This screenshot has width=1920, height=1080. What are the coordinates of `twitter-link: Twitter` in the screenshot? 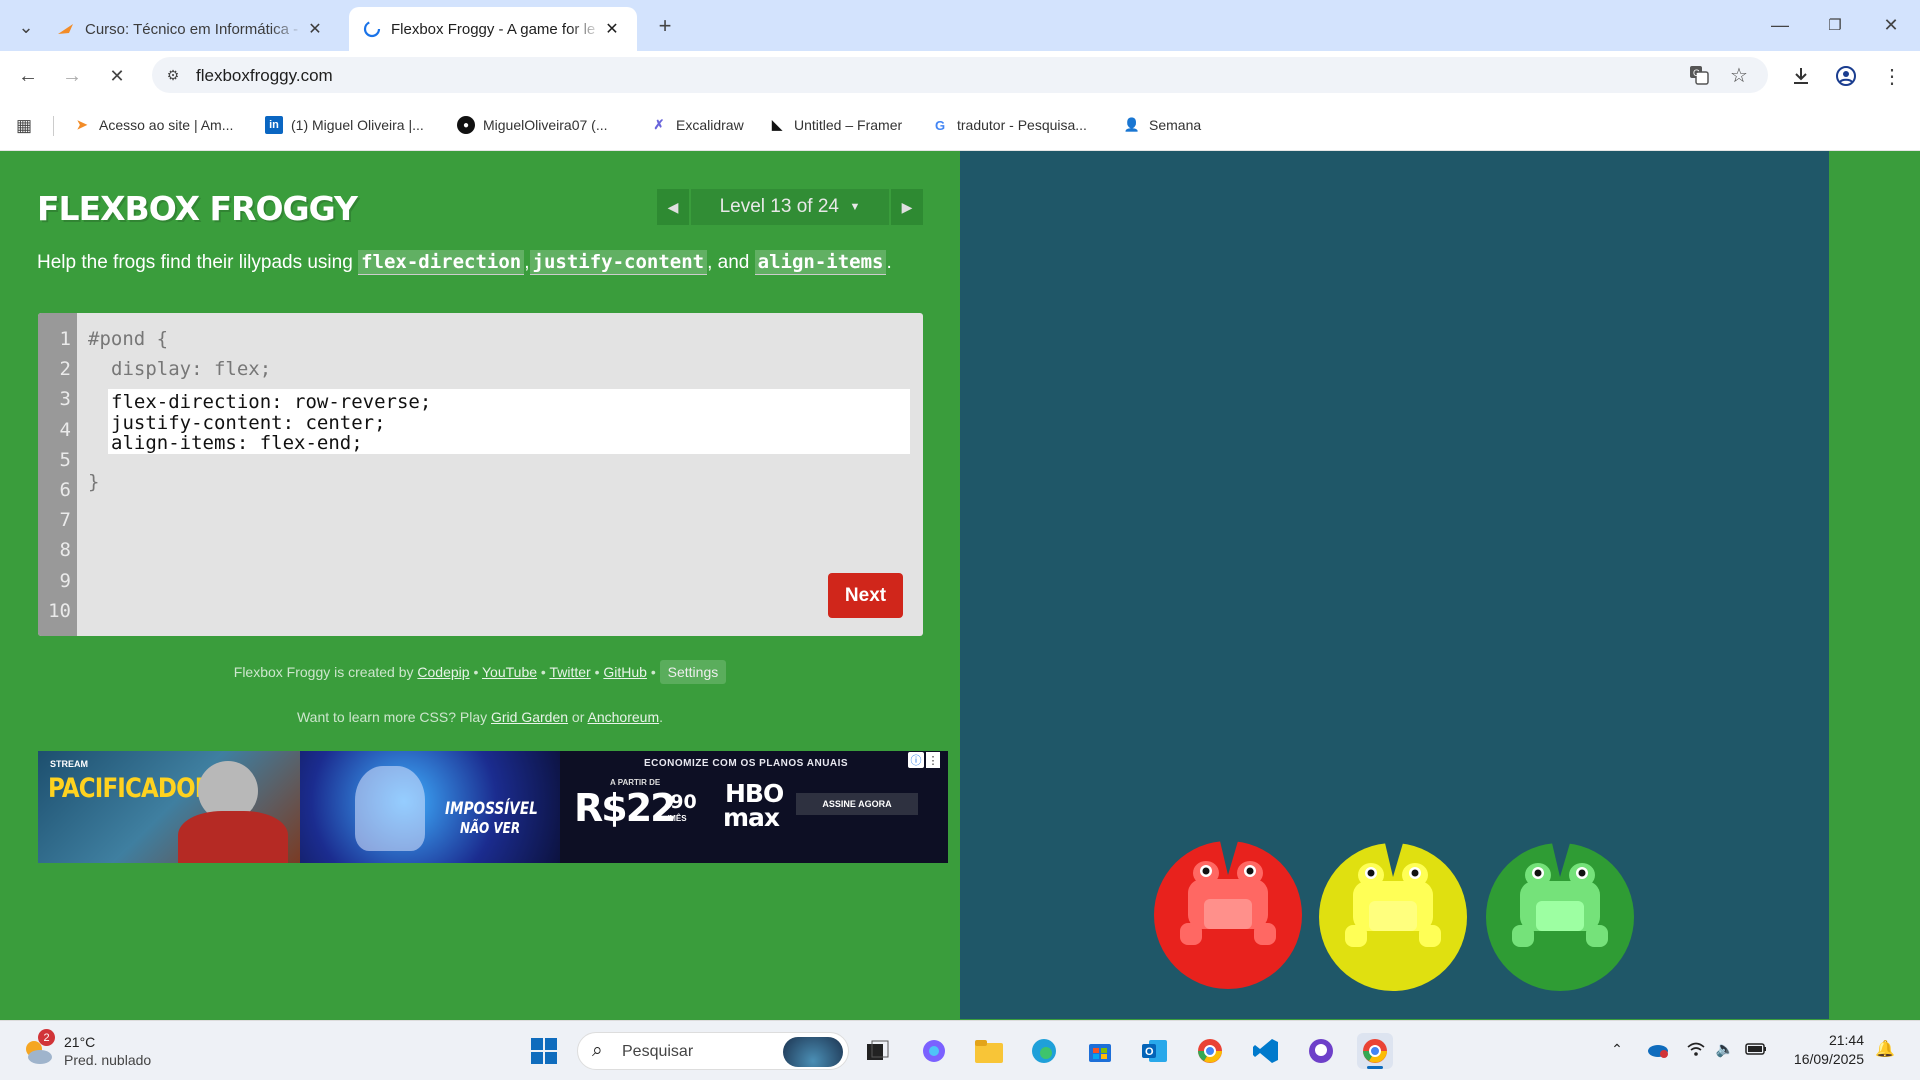 It's located at (569, 672).